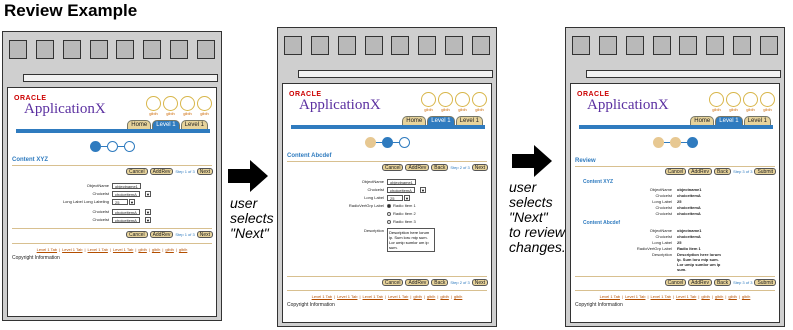 The width and height of the screenshot is (793, 330). Describe the element at coordinates (395, 74) in the screenshot. I see `address-bar` at that location.